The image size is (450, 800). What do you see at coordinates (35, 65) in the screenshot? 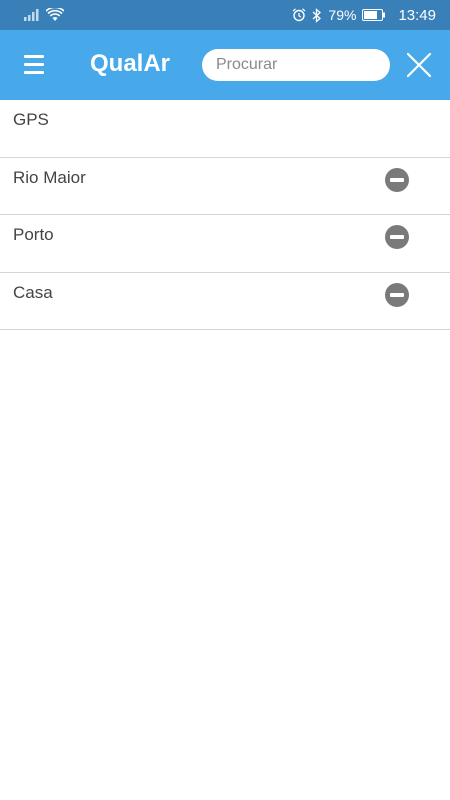
I see `hamburger-menu-icon` at bounding box center [35, 65].